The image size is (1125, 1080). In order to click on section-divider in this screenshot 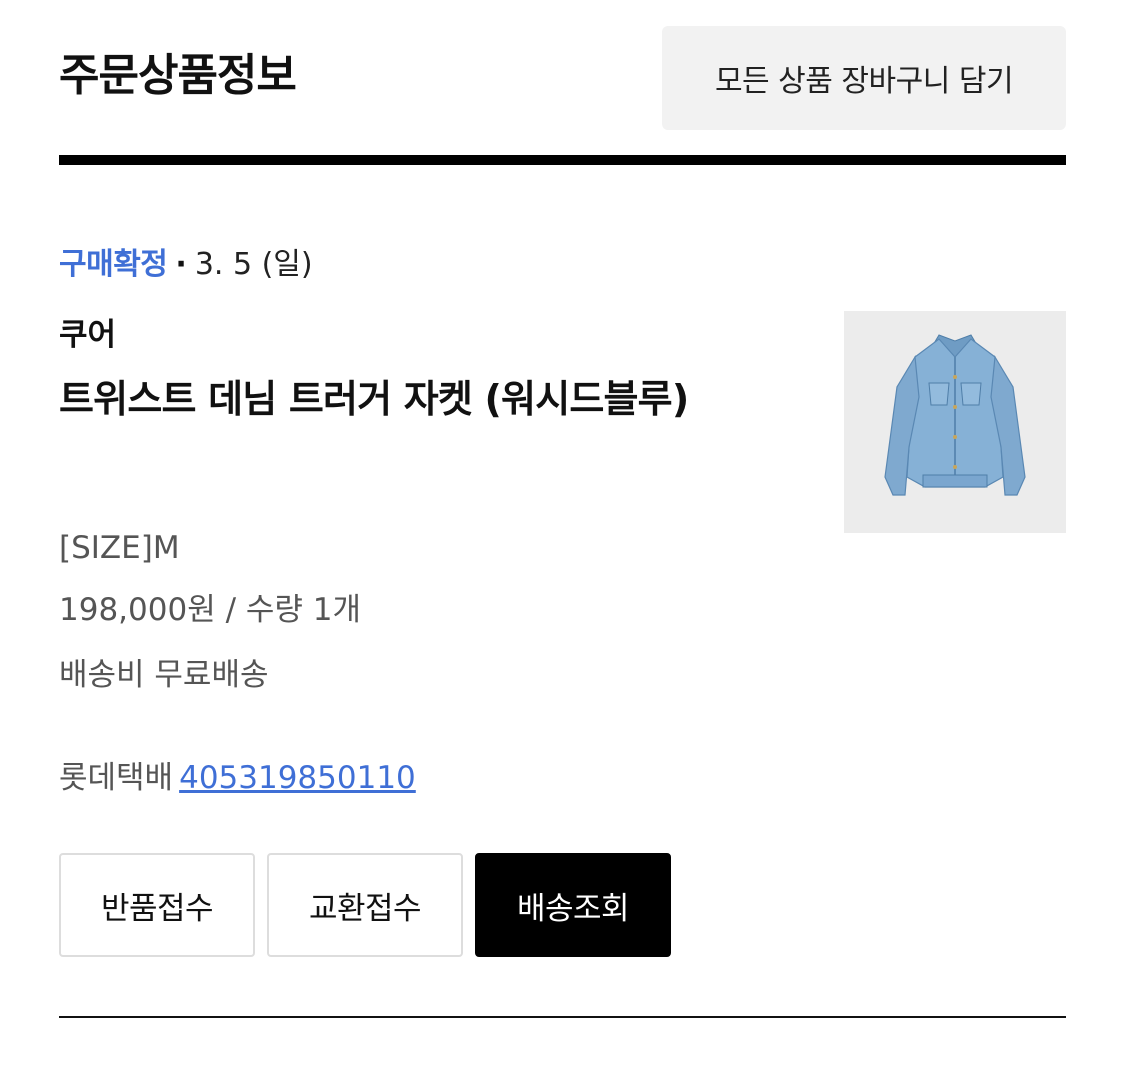, I will do `click(562, 160)`.